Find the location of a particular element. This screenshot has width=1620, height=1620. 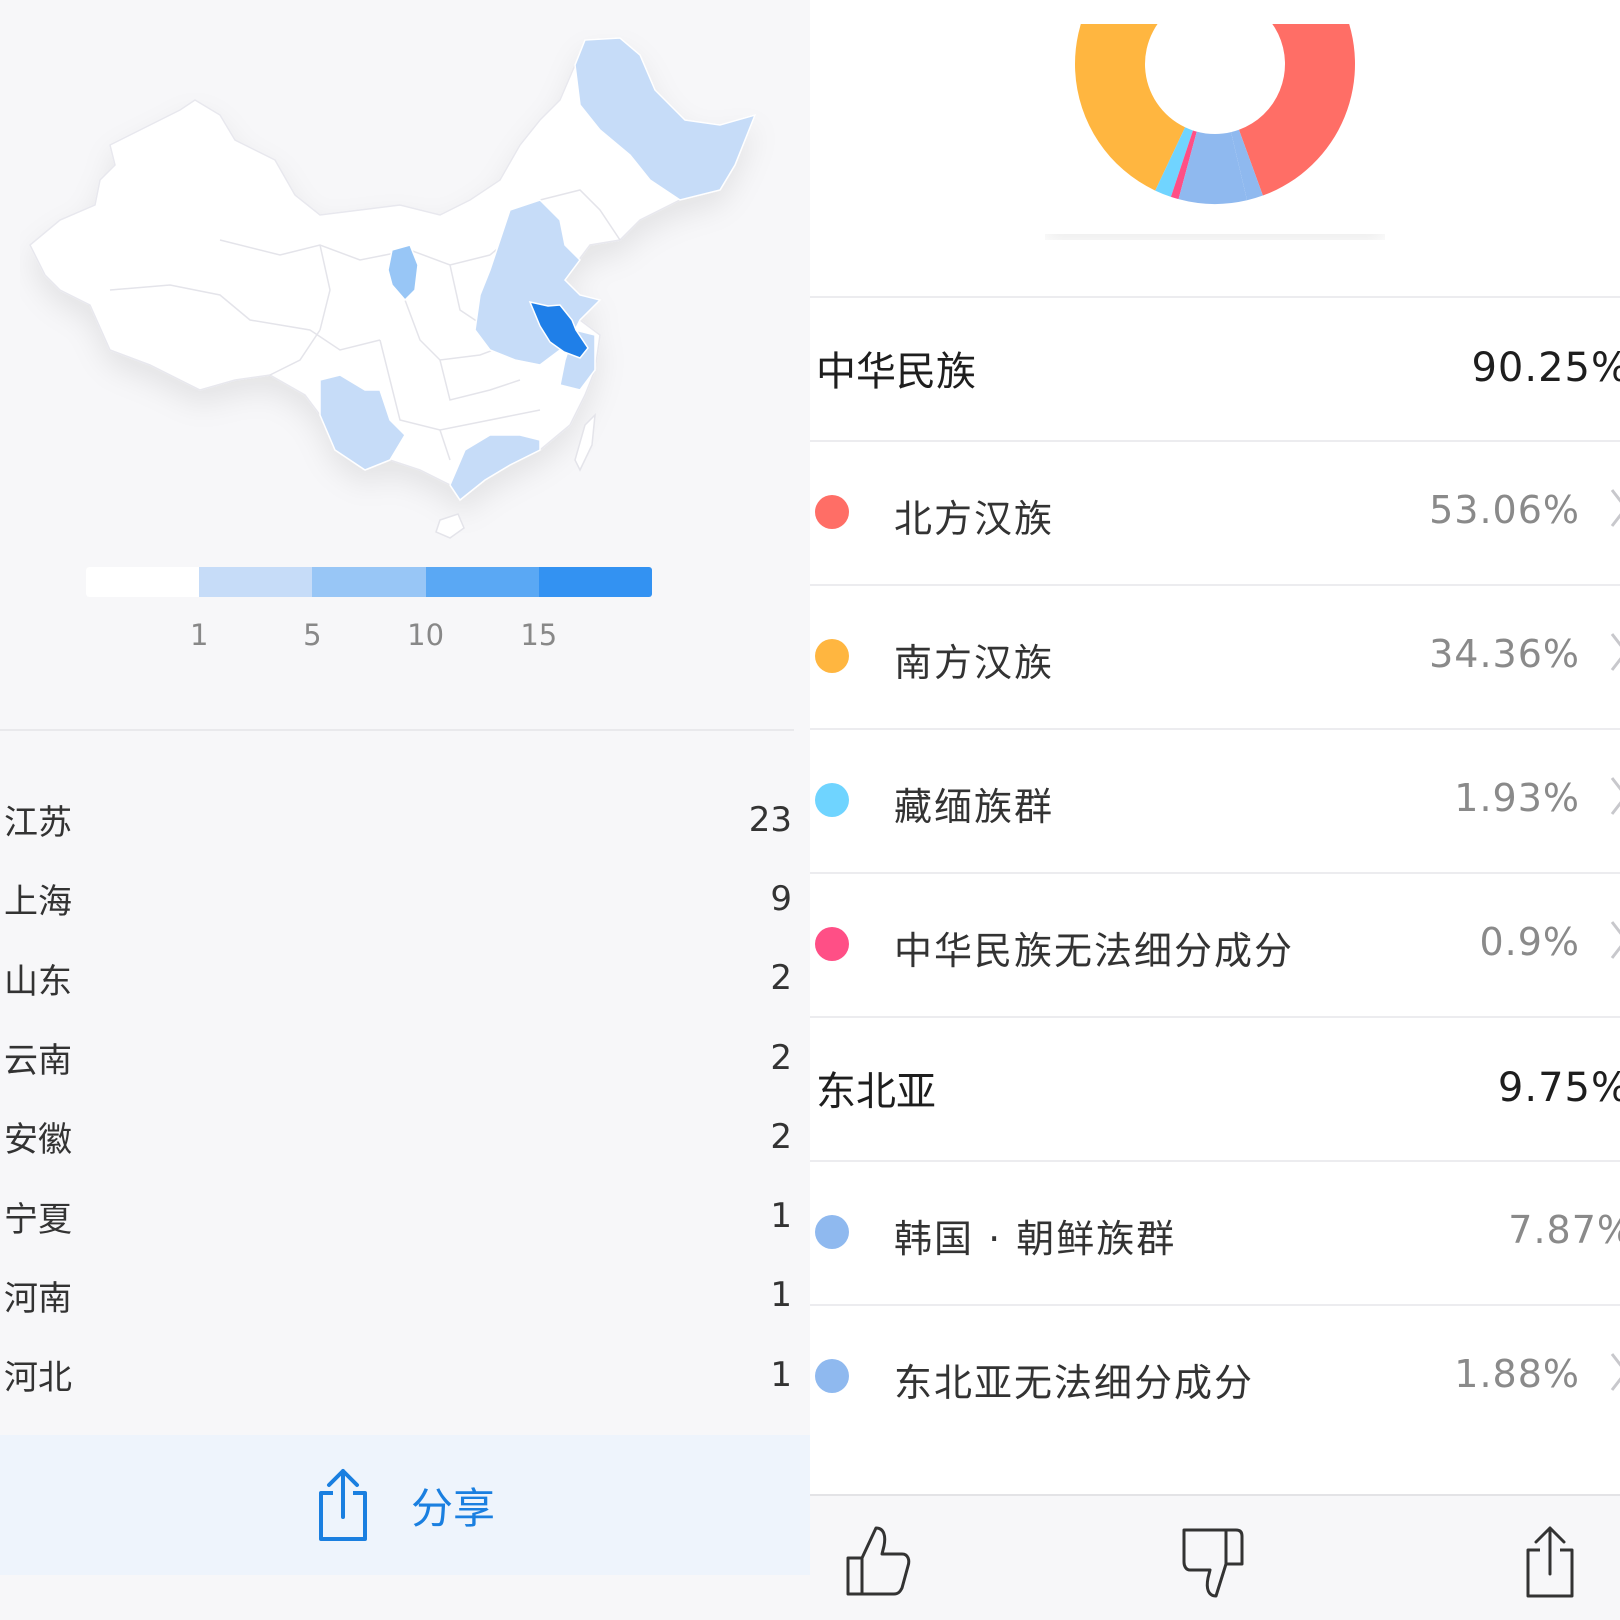

thumbs-down-icon is located at coordinates (1213, 1563).